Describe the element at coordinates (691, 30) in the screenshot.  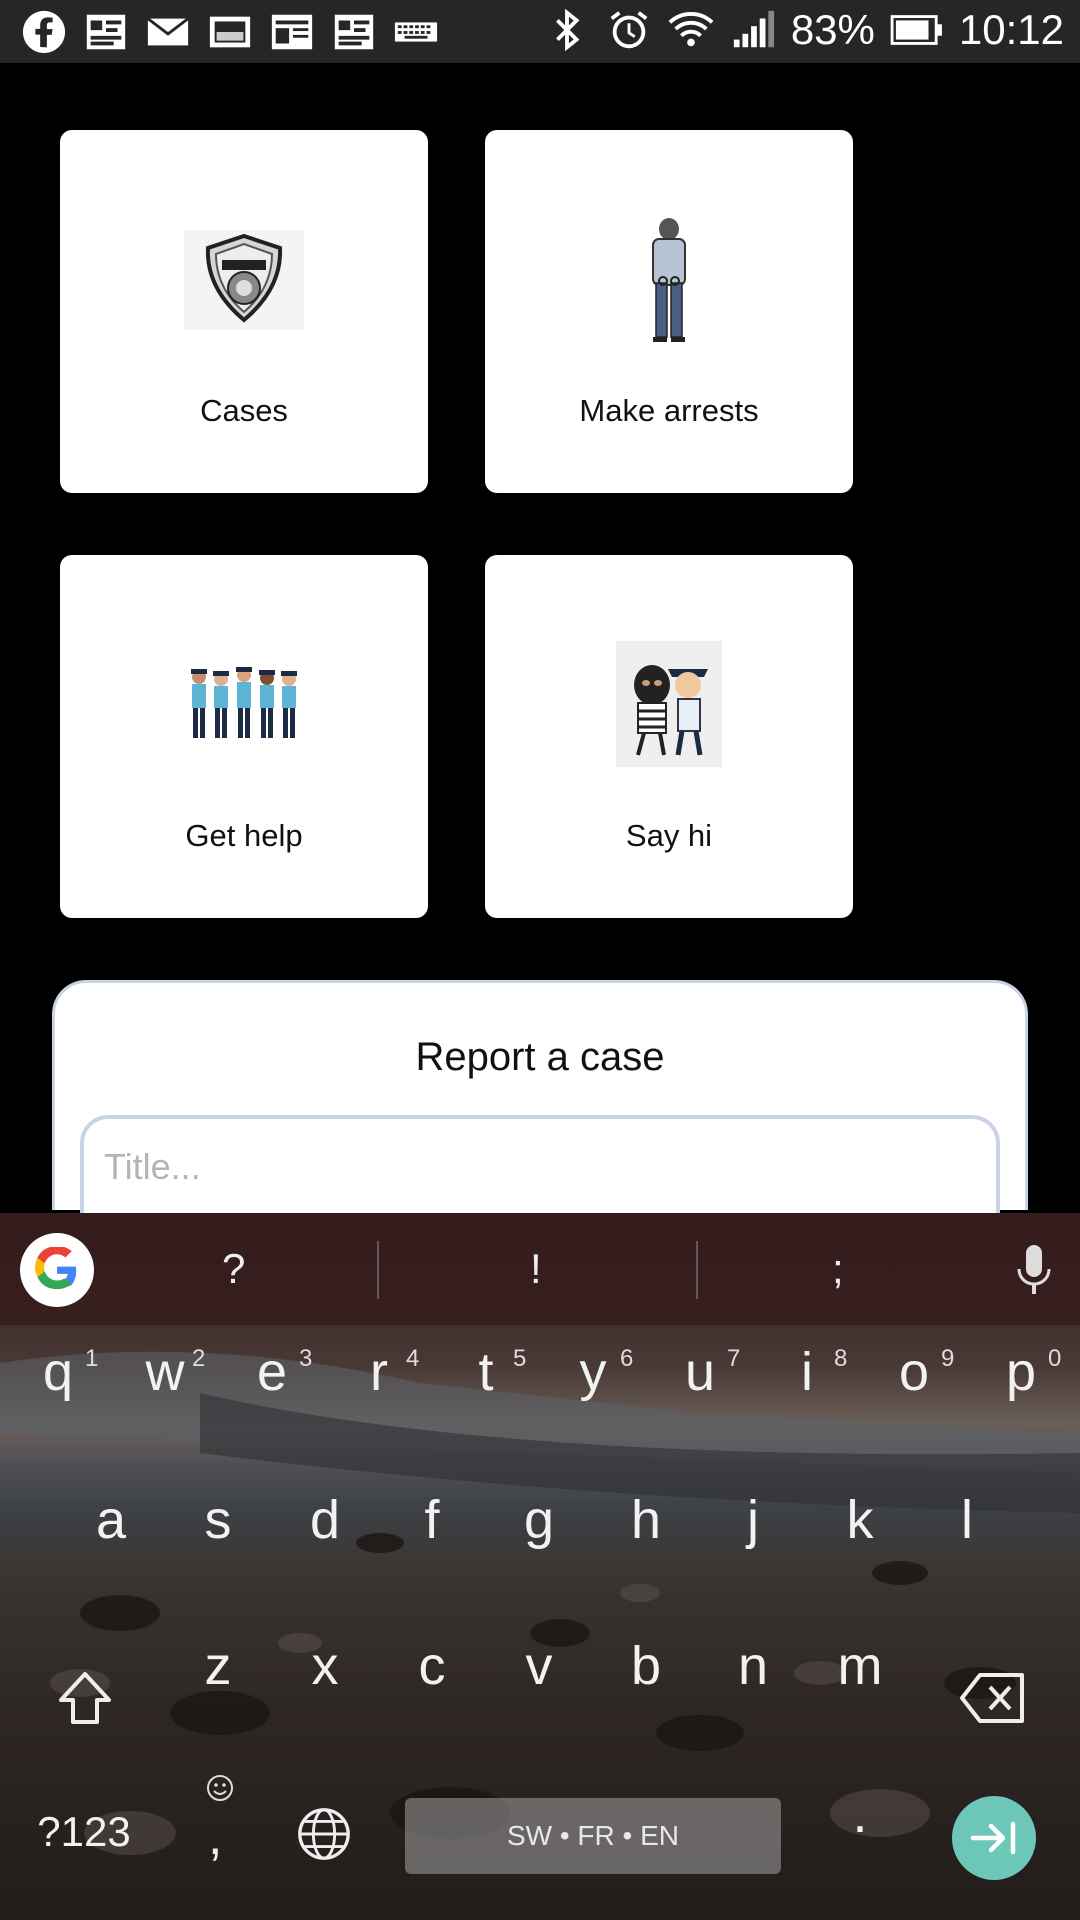
I see `wifi-icon` at that location.